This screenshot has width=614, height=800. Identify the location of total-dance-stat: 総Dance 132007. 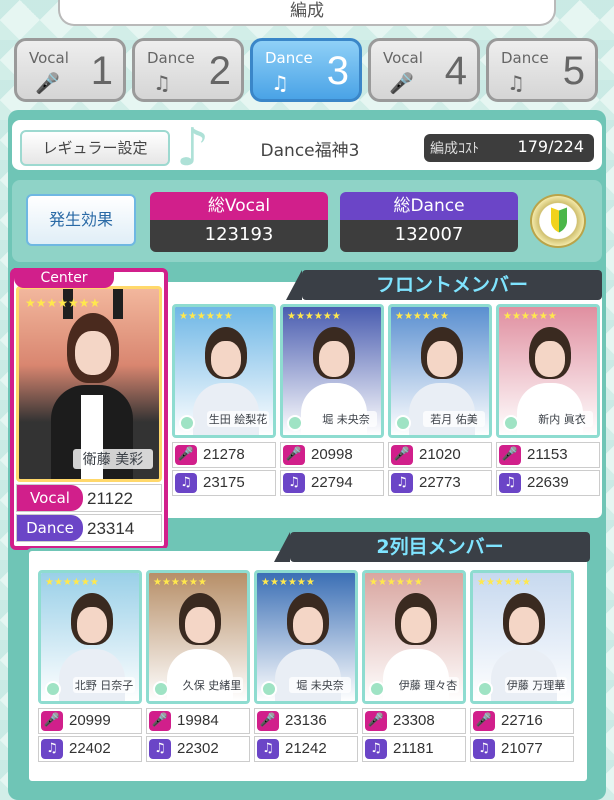
(429, 222).